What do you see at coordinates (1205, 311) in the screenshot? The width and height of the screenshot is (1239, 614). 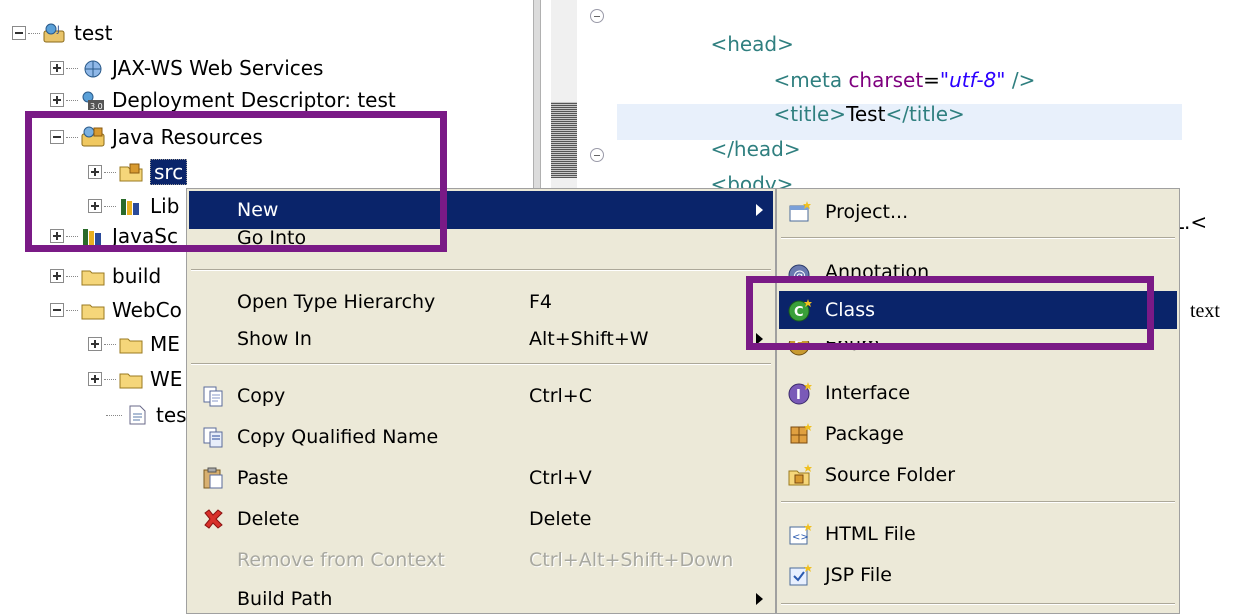 I see `annotation-text: text` at bounding box center [1205, 311].